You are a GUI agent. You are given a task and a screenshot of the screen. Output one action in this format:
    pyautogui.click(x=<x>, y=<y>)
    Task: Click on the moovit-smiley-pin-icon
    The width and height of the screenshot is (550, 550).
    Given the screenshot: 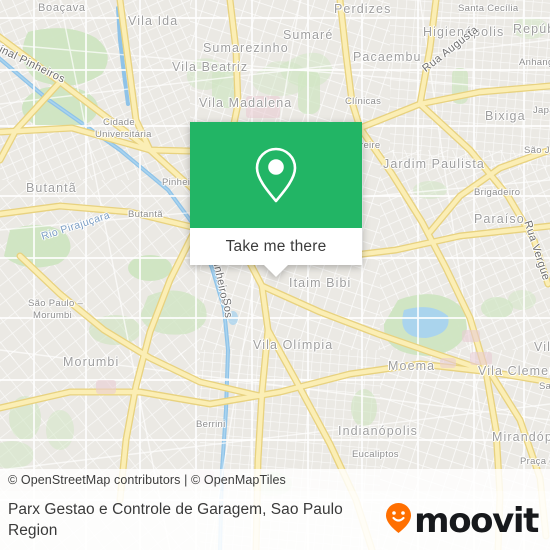 What is the action you would take?
    pyautogui.click(x=398, y=520)
    